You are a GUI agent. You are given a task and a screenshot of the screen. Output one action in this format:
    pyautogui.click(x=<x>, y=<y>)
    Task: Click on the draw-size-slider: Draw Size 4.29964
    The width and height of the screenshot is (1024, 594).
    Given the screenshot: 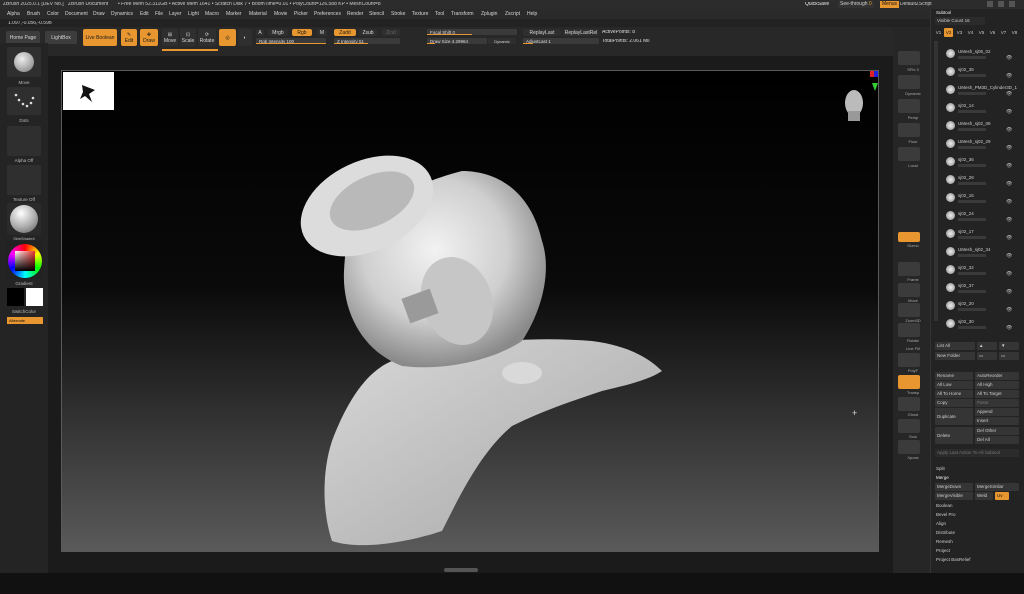 What is the action you would take?
    pyautogui.click(x=457, y=41)
    